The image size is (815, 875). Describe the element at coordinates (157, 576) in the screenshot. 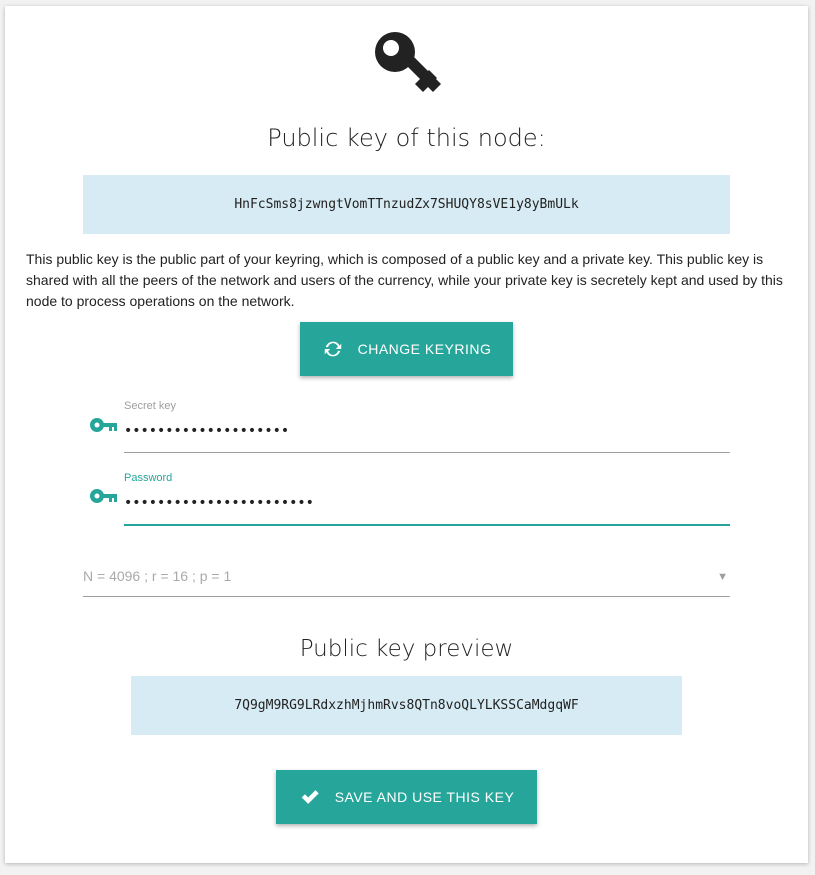

I see `scrypt-params-value: N = 4096 ; r = 16 ; p = 1` at that location.